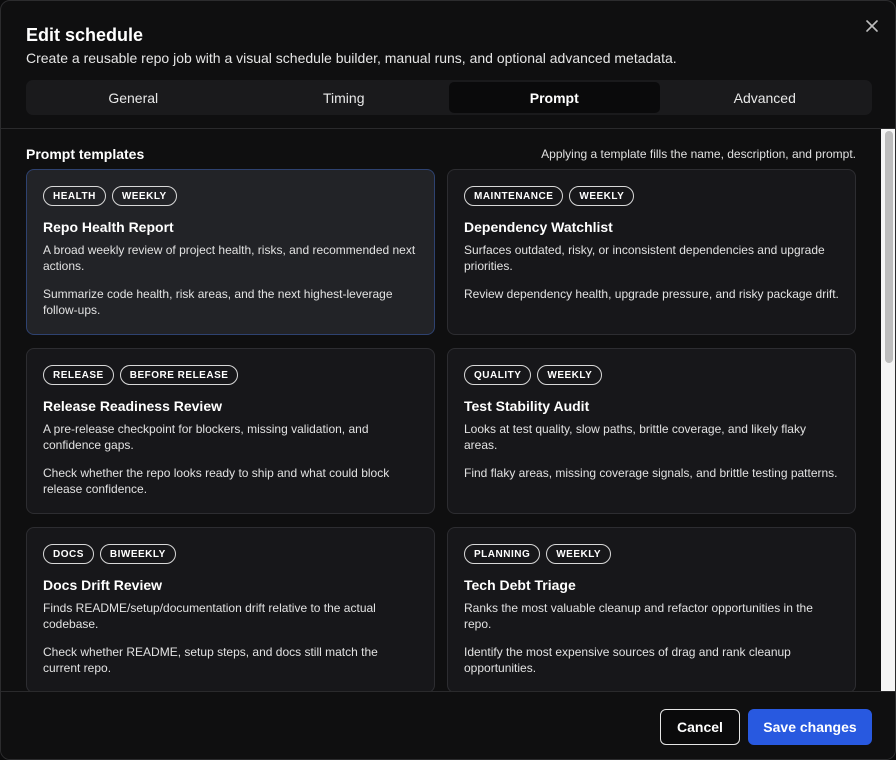  I want to click on tag-list: PLANNING WEEKLY, so click(651, 554).